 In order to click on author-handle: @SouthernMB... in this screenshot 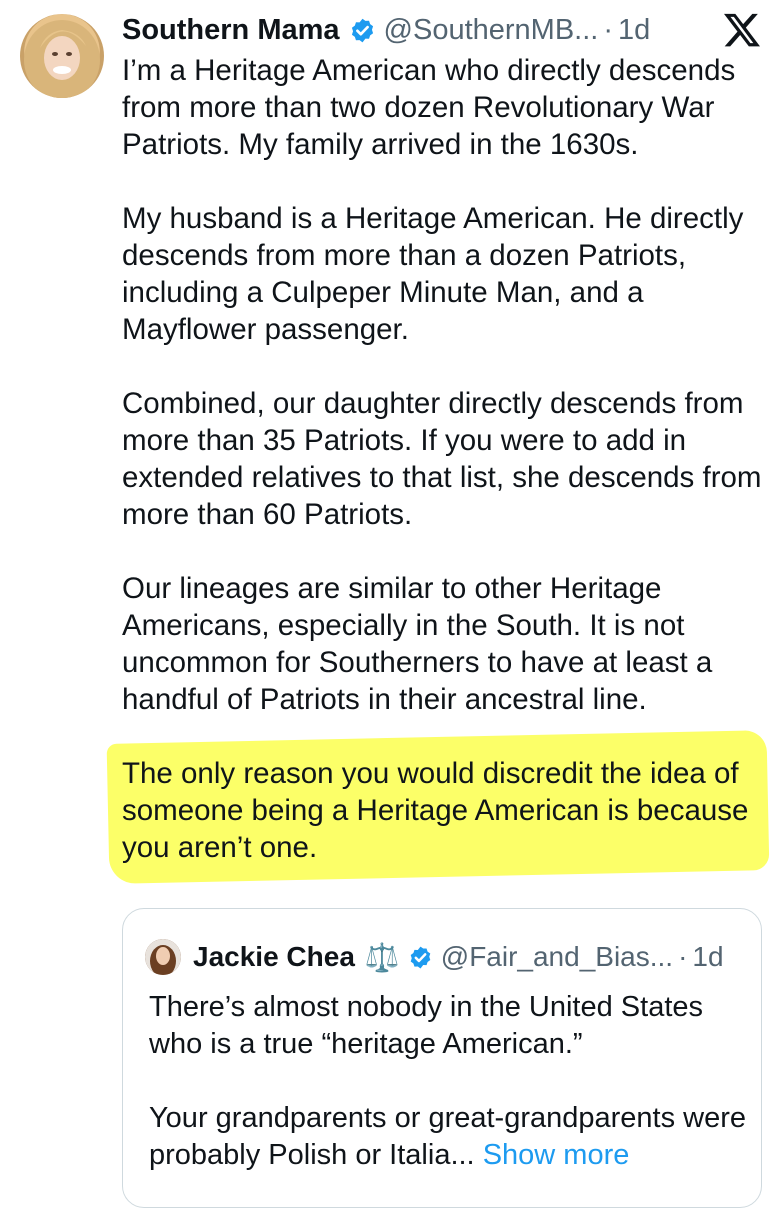, I will do `click(491, 30)`.